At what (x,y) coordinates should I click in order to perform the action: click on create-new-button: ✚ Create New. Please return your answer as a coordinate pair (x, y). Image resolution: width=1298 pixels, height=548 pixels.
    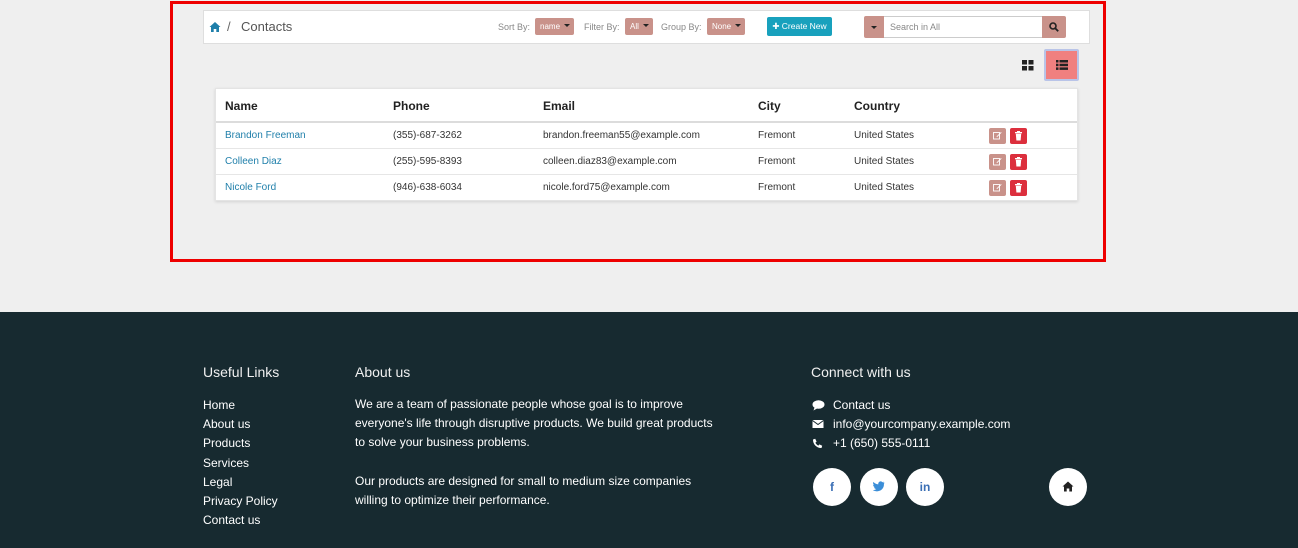
    Looking at the image, I should click on (799, 26).